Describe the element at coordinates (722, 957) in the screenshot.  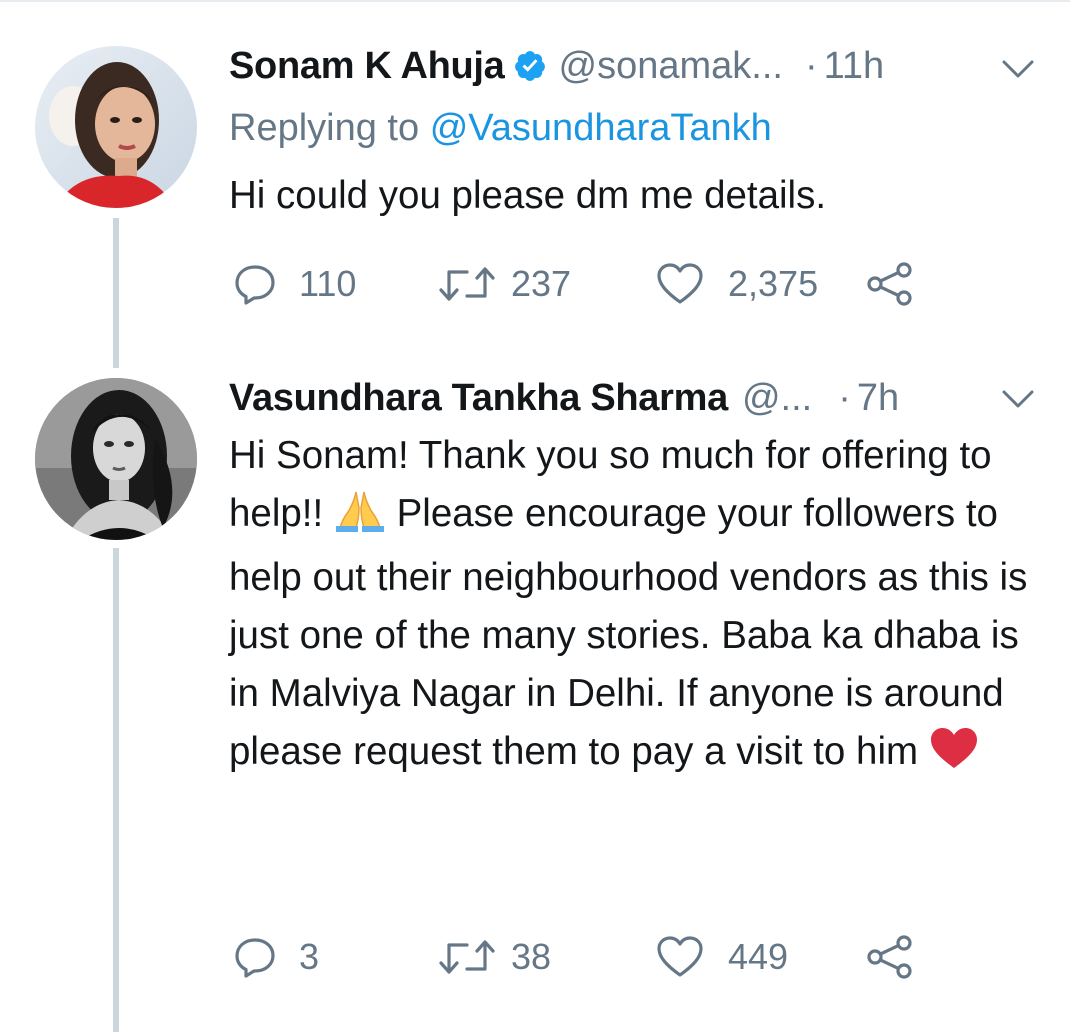
I see `like-button: 449` at that location.